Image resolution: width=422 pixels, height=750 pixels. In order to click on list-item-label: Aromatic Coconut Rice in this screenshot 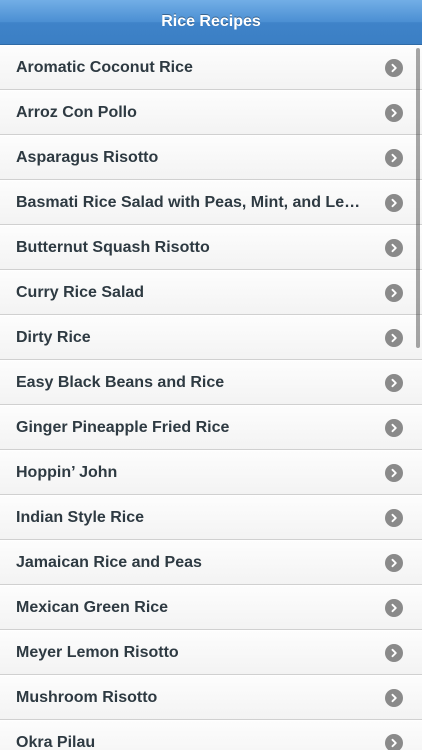, I will do `click(104, 67)`.